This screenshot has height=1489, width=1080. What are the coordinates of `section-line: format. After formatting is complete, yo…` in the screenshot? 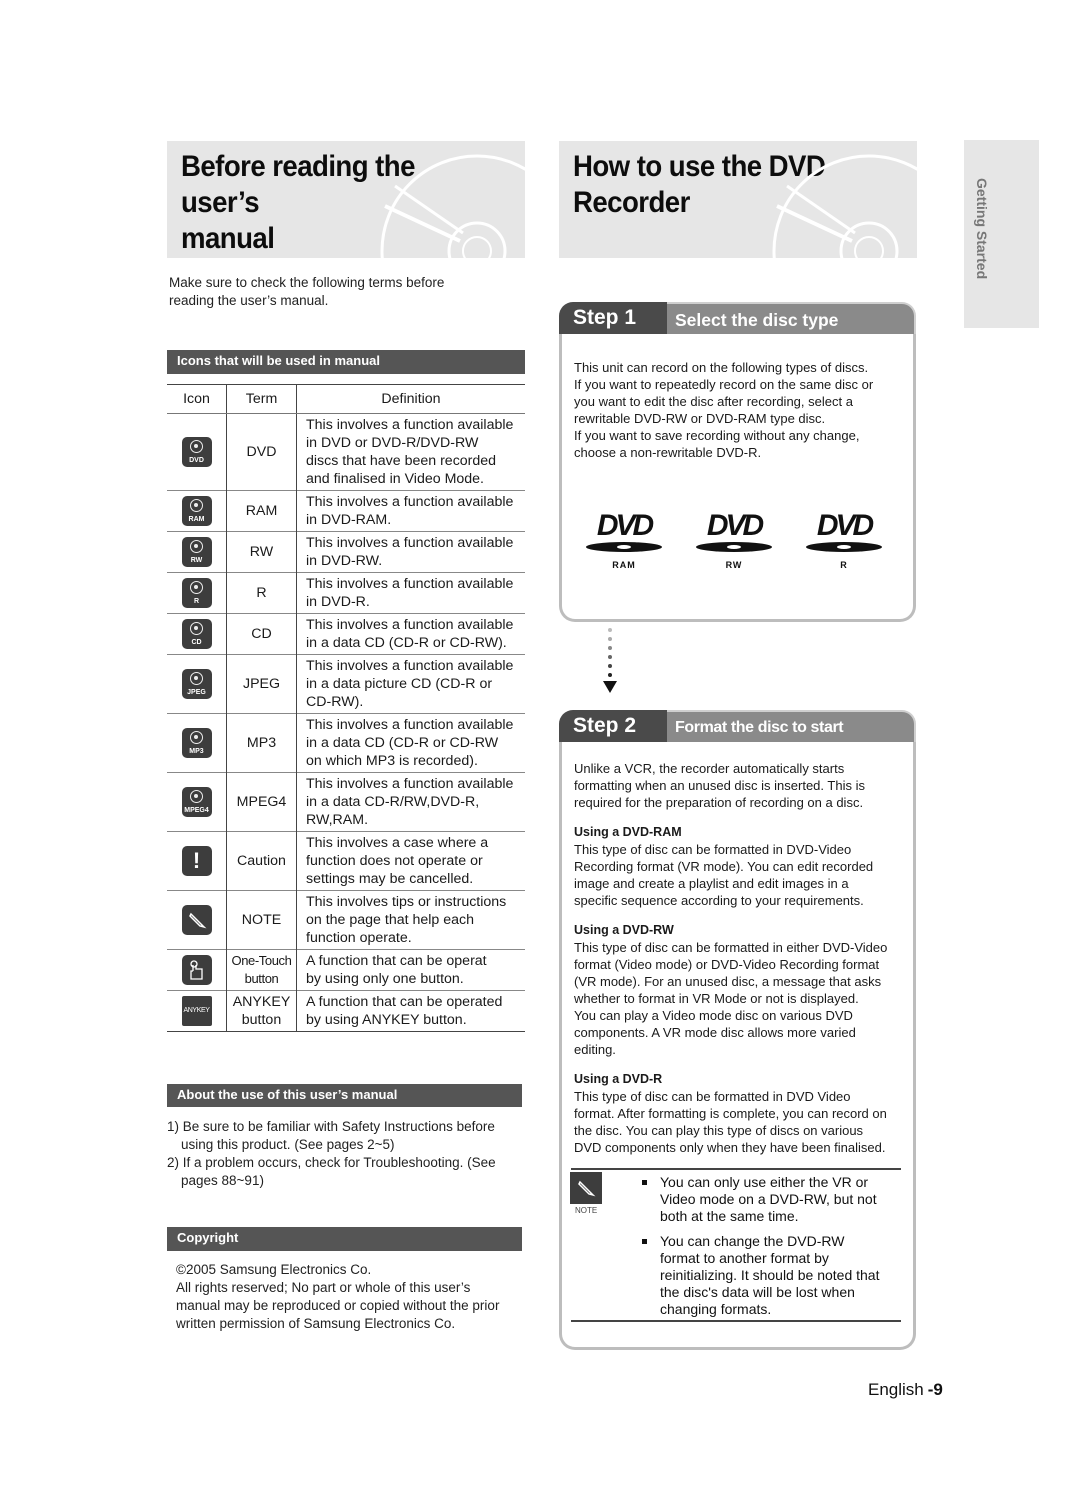 It's located at (730, 1113).